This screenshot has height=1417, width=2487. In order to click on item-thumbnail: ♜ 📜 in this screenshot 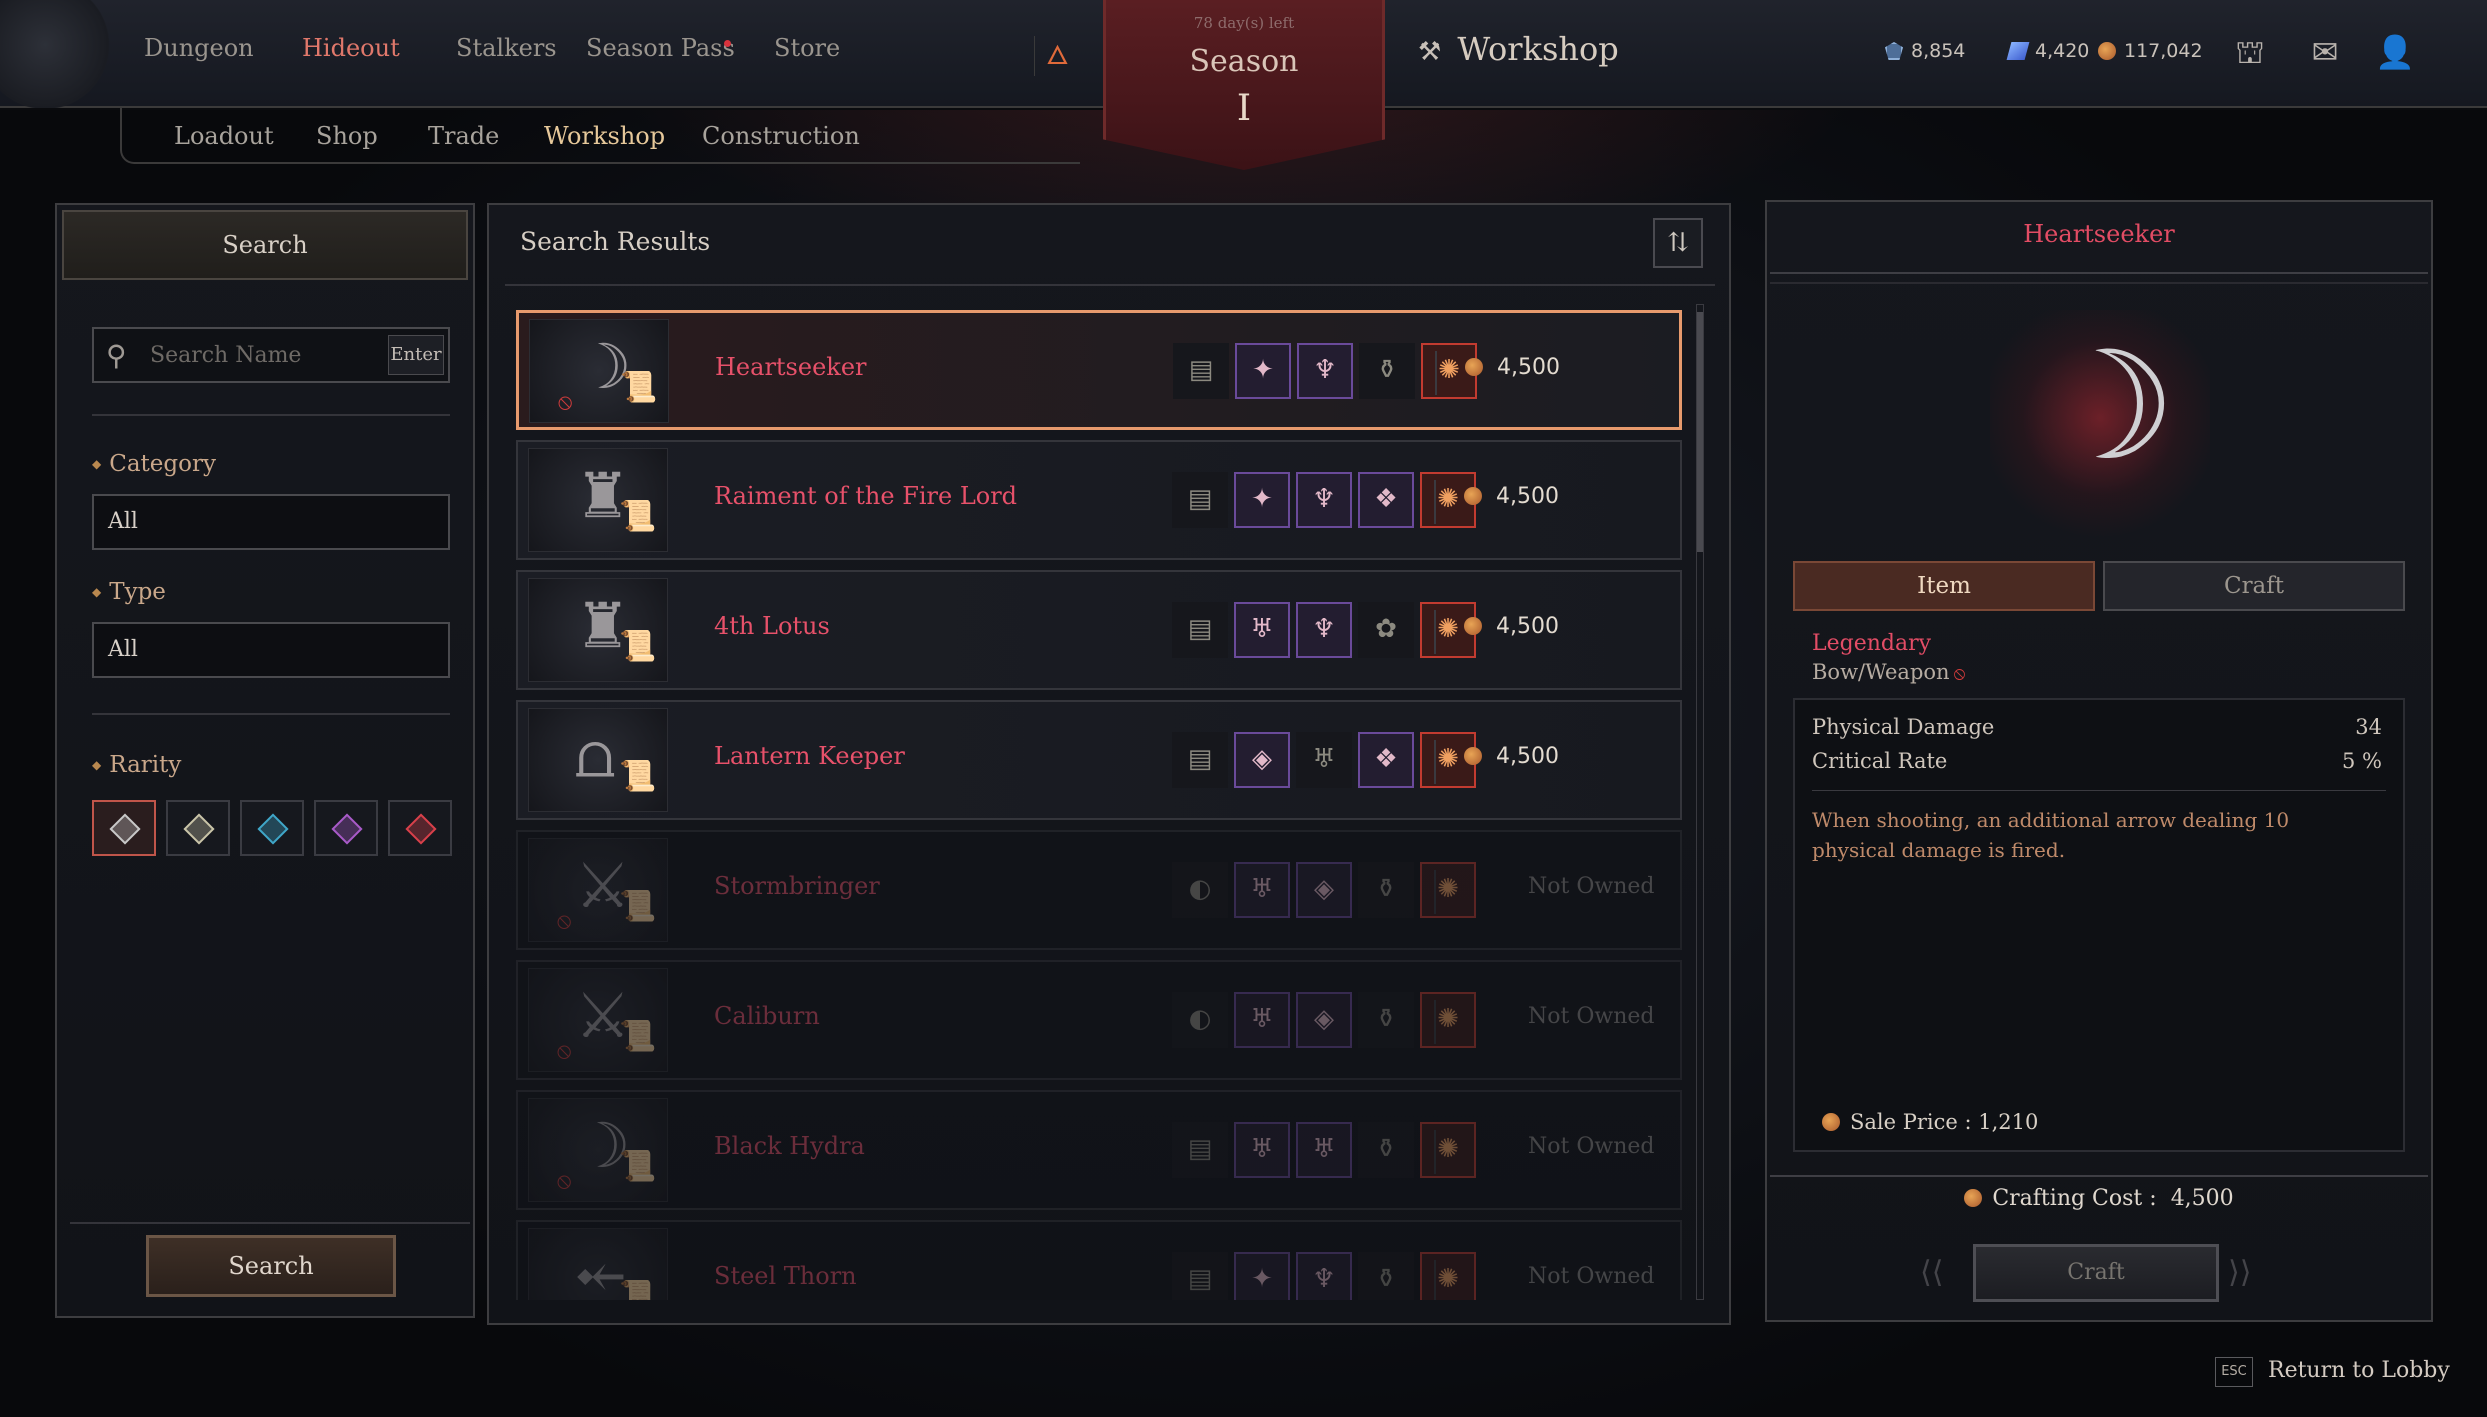, I will do `click(598, 630)`.